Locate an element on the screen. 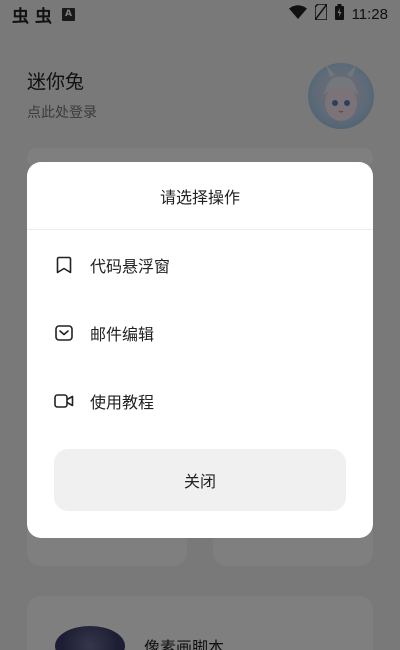 This screenshot has width=400, height=650. menu-item-code-float-window: 代码悬浮窗 is located at coordinates (200, 265).